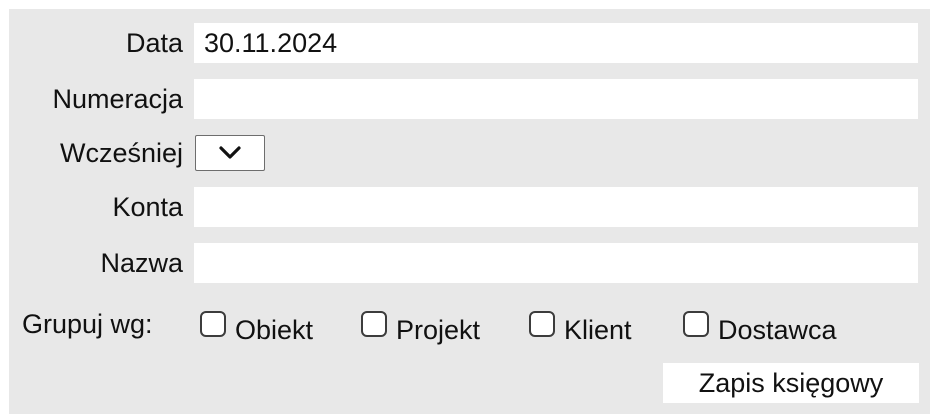  I want to click on name-label: Nazwa, so click(141, 263).